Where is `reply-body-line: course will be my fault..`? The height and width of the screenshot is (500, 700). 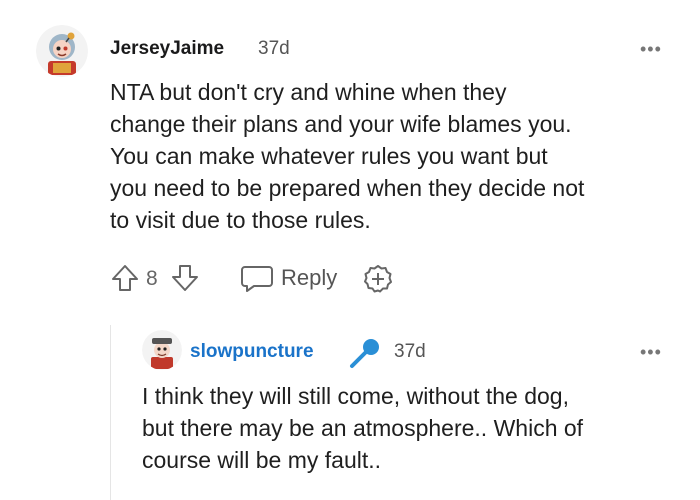 reply-body-line: course will be my fault.. is located at coordinates (262, 460).